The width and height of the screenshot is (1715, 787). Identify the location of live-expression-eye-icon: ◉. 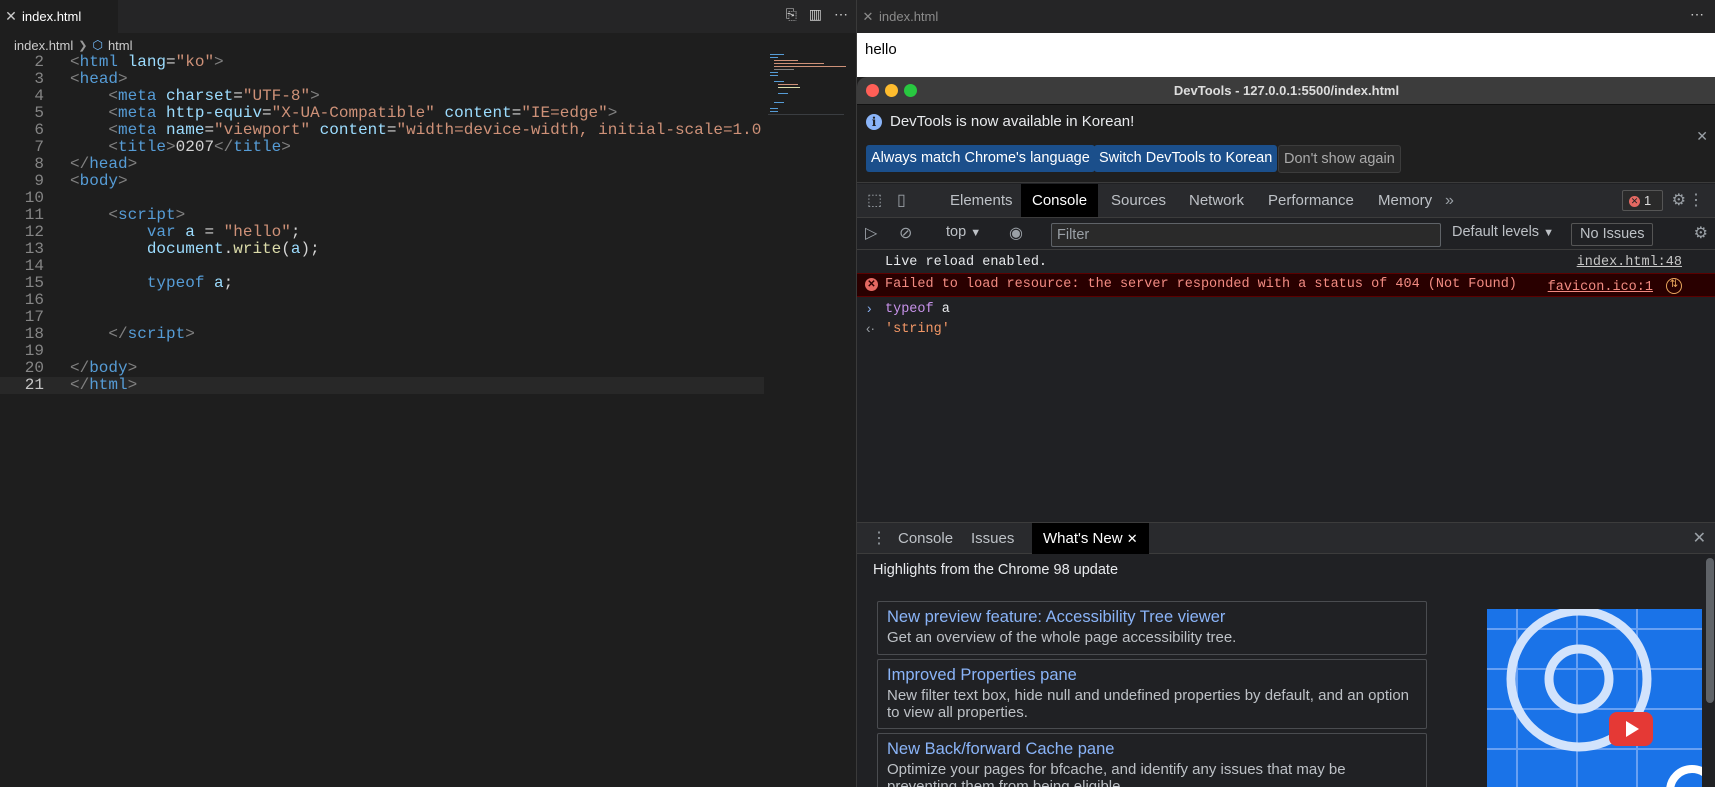
(1016, 234).